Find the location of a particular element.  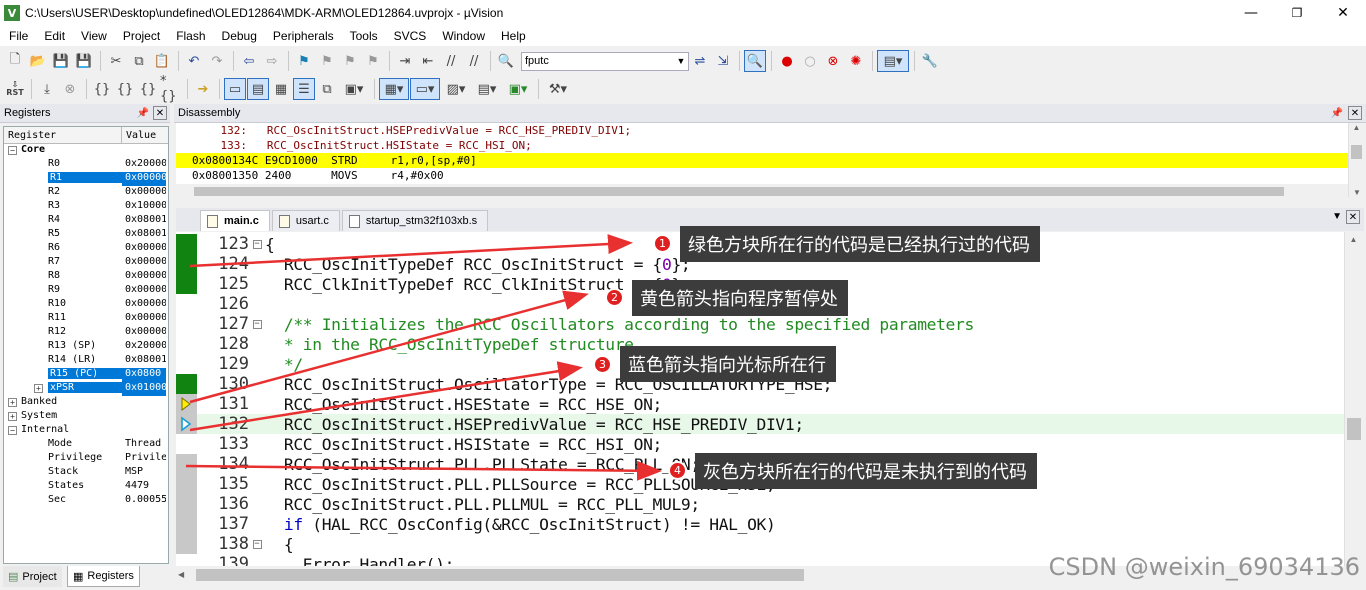

insert-breakpoint-icon: ● is located at coordinates (787, 61).